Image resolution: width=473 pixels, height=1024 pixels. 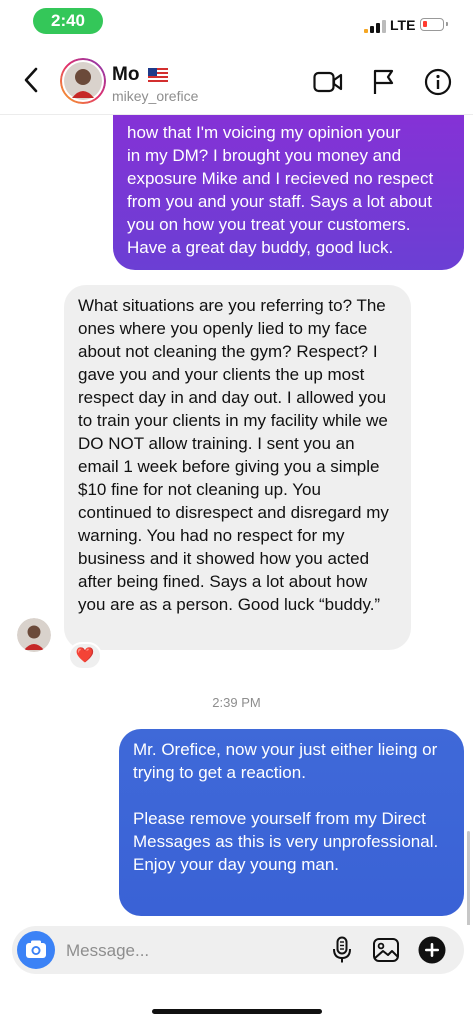 I want to click on message-composer, so click(x=238, y=950).